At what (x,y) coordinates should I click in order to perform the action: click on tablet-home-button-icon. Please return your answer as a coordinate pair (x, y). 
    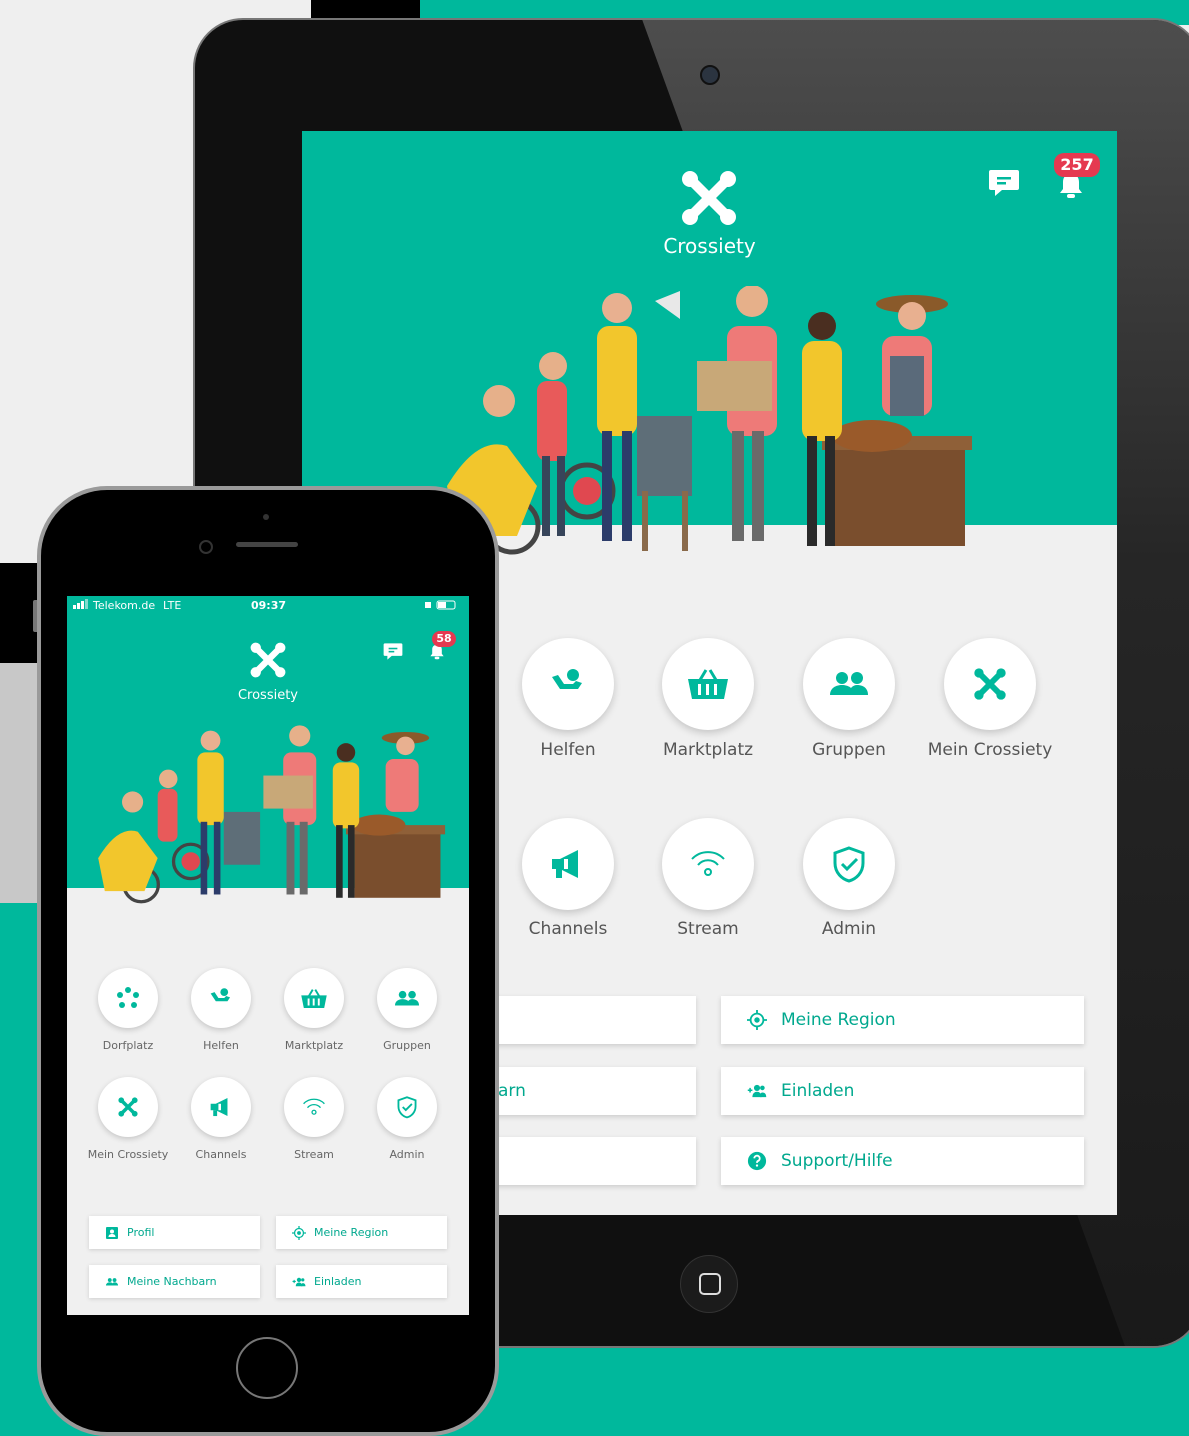
    Looking at the image, I should click on (710, 1284).